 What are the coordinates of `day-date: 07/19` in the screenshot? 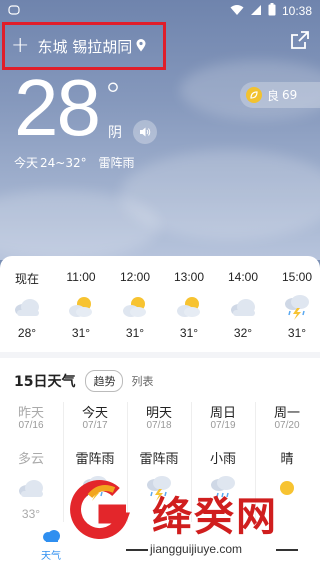 It's located at (223, 425).